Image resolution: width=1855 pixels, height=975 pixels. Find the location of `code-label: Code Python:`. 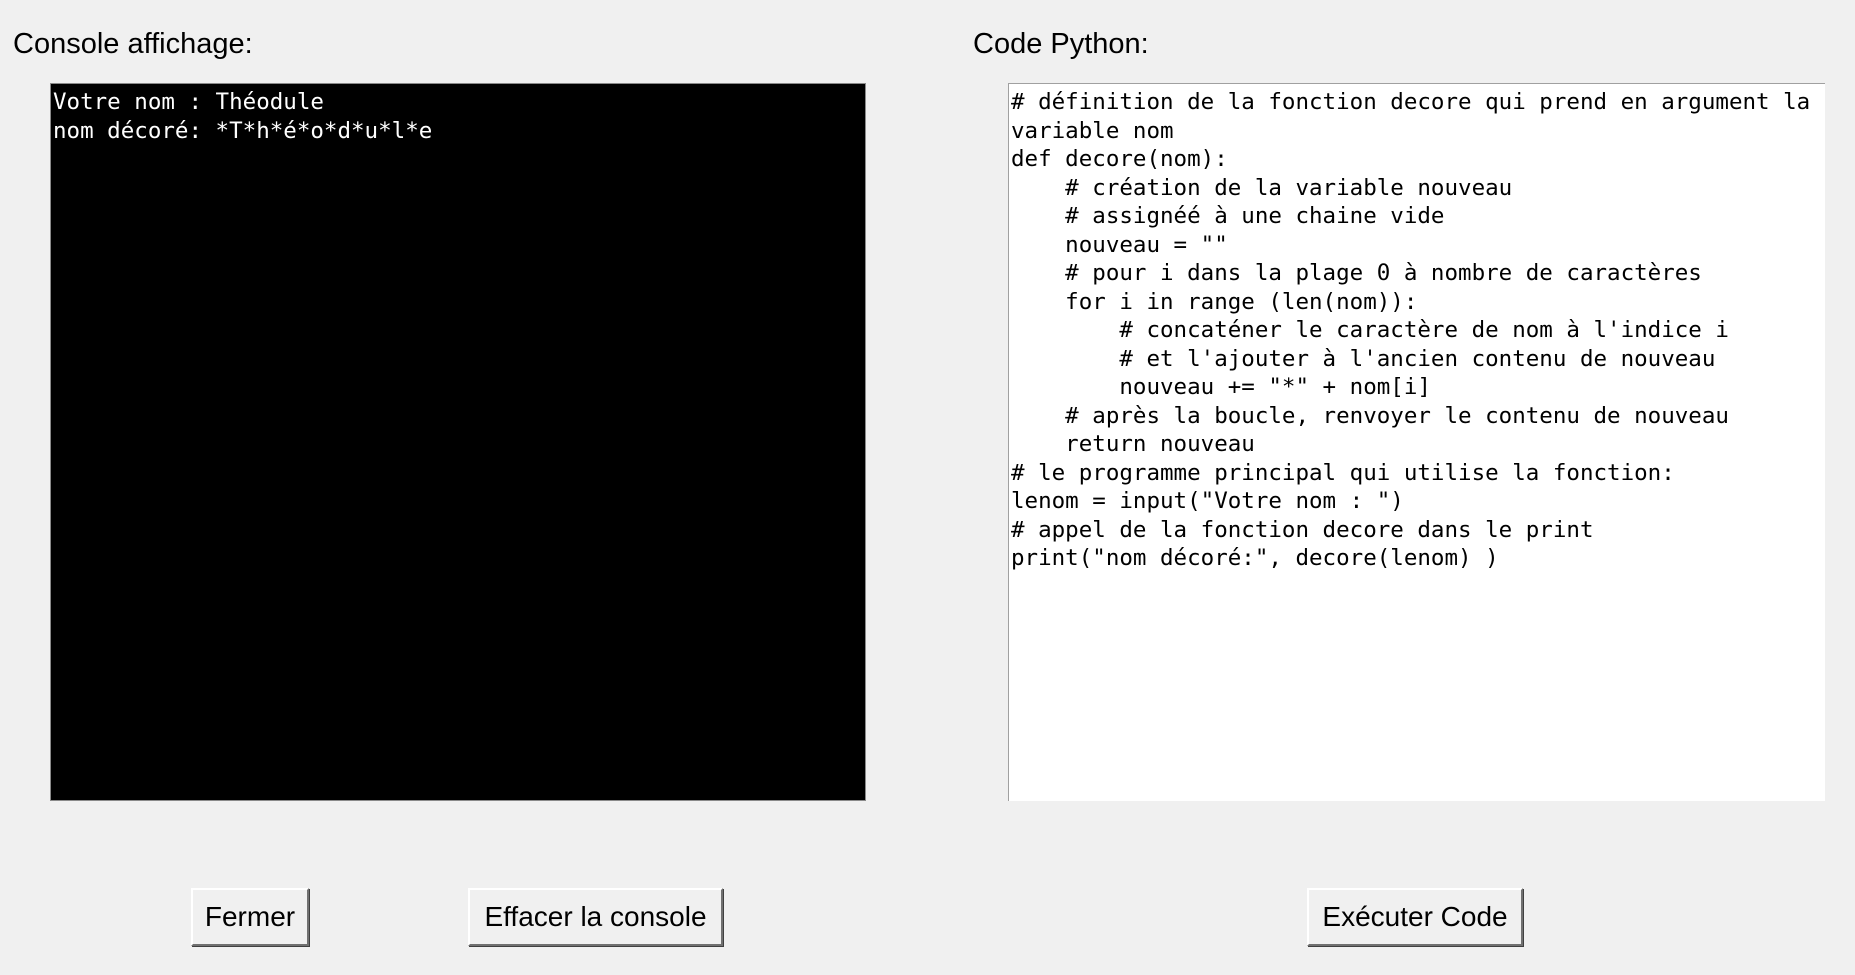

code-label: Code Python: is located at coordinates (1061, 44).